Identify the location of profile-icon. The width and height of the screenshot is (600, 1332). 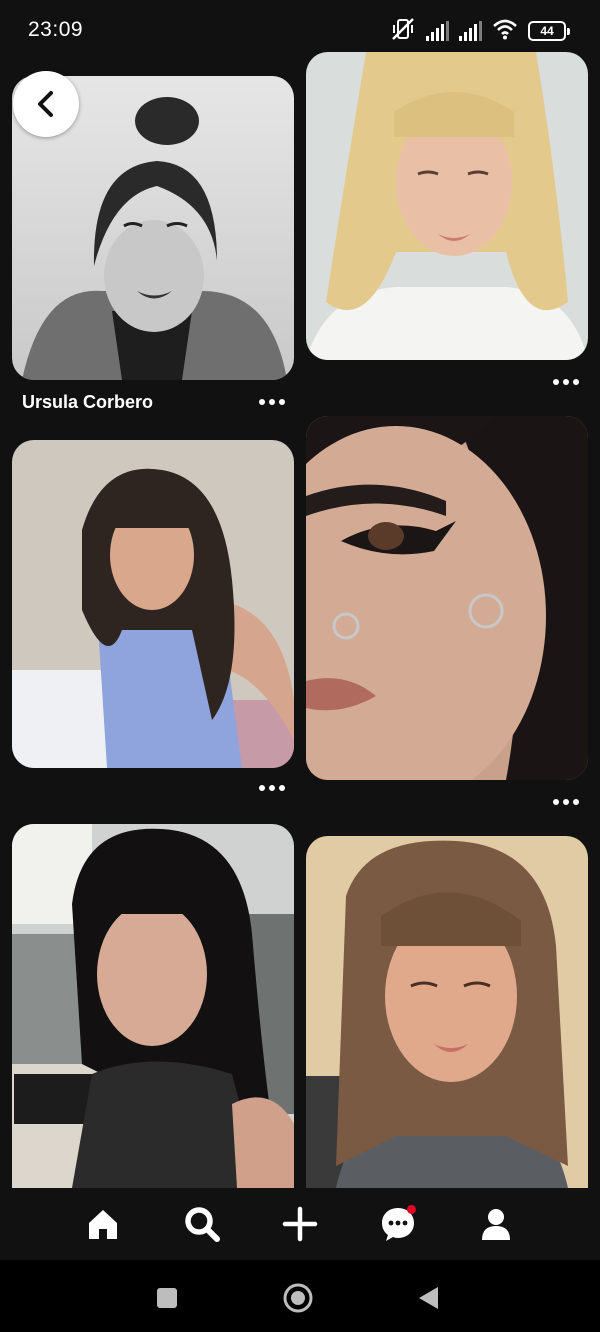
(496, 1224).